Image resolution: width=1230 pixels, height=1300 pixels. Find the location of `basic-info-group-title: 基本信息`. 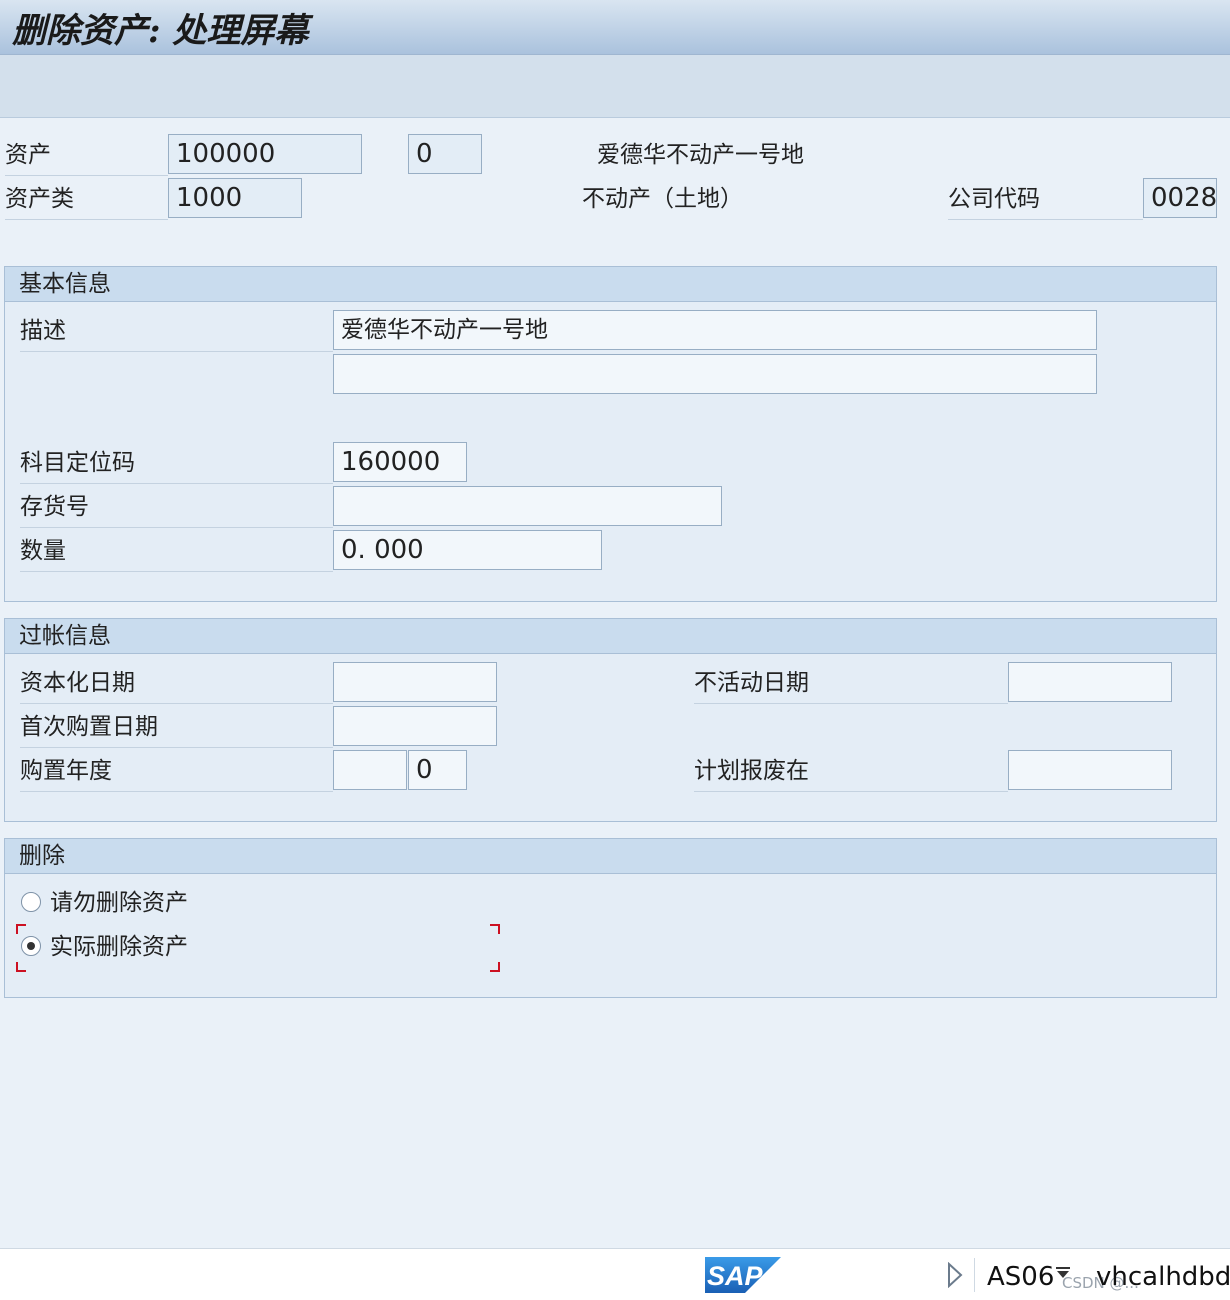

basic-info-group-title: 基本信息 is located at coordinates (610, 284).